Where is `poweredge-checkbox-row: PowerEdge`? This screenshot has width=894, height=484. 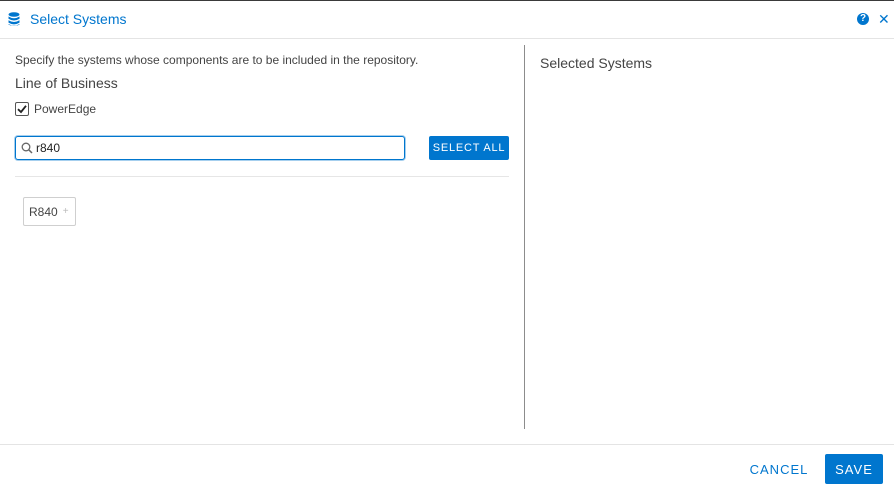
poweredge-checkbox-row: PowerEdge is located at coordinates (55, 109).